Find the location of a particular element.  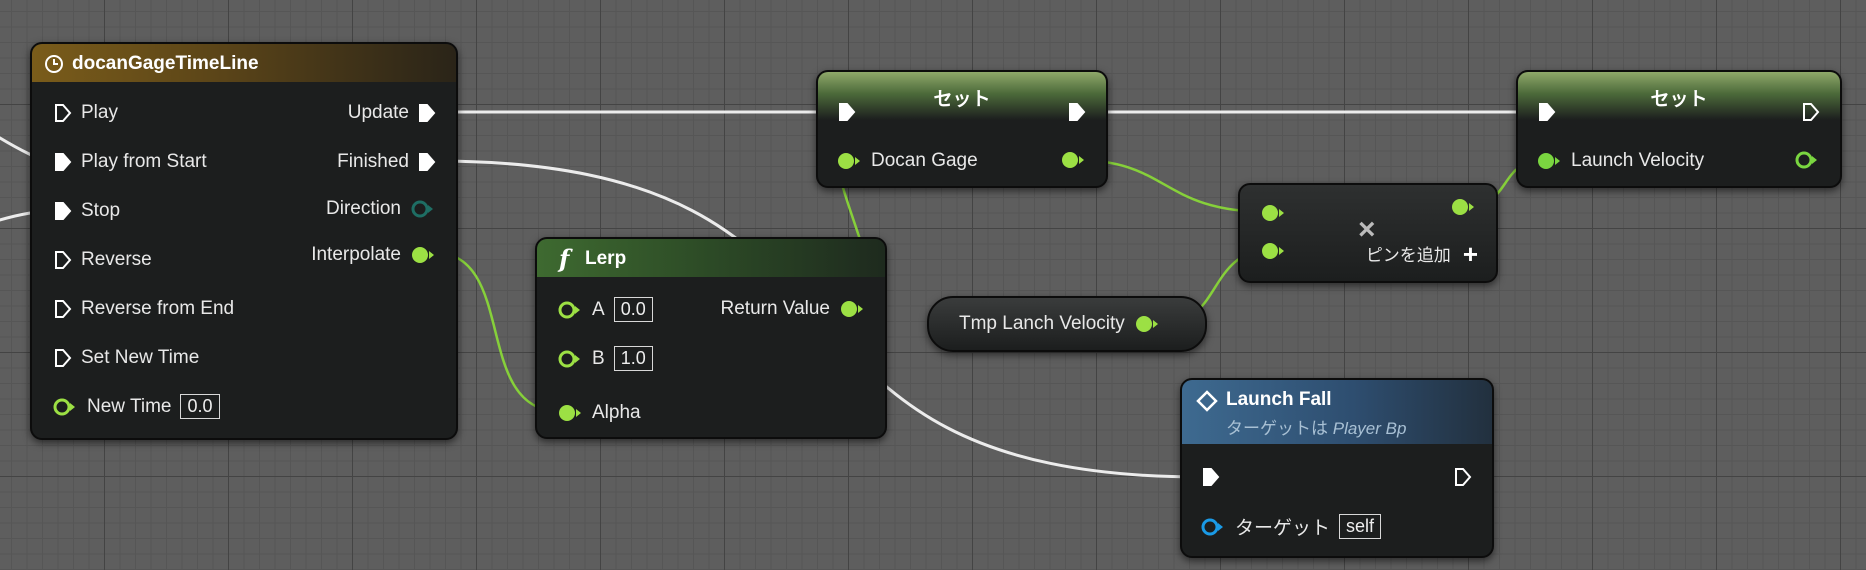

tmp-lanch-velocity-node: Tmp Lanch Velocity is located at coordinates (1067, 324).